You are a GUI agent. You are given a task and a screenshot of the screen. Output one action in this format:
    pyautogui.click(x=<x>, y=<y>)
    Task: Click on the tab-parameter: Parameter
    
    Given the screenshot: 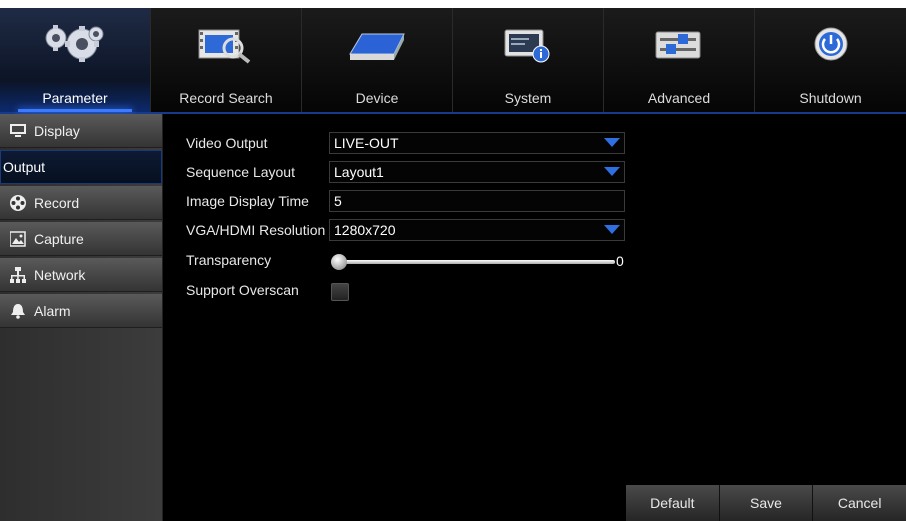 What is the action you would take?
    pyautogui.click(x=75, y=60)
    